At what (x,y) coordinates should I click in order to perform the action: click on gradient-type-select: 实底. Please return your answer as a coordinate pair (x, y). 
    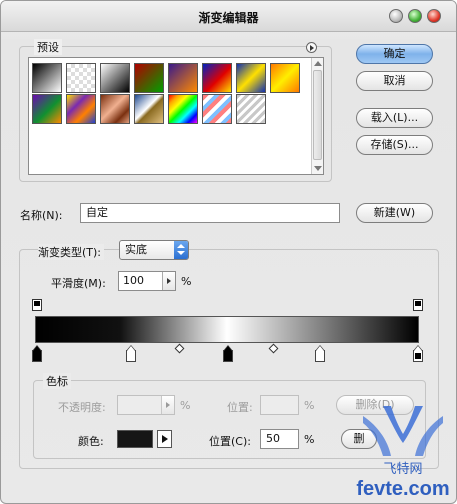
    Looking at the image, I should click on (154, 250).